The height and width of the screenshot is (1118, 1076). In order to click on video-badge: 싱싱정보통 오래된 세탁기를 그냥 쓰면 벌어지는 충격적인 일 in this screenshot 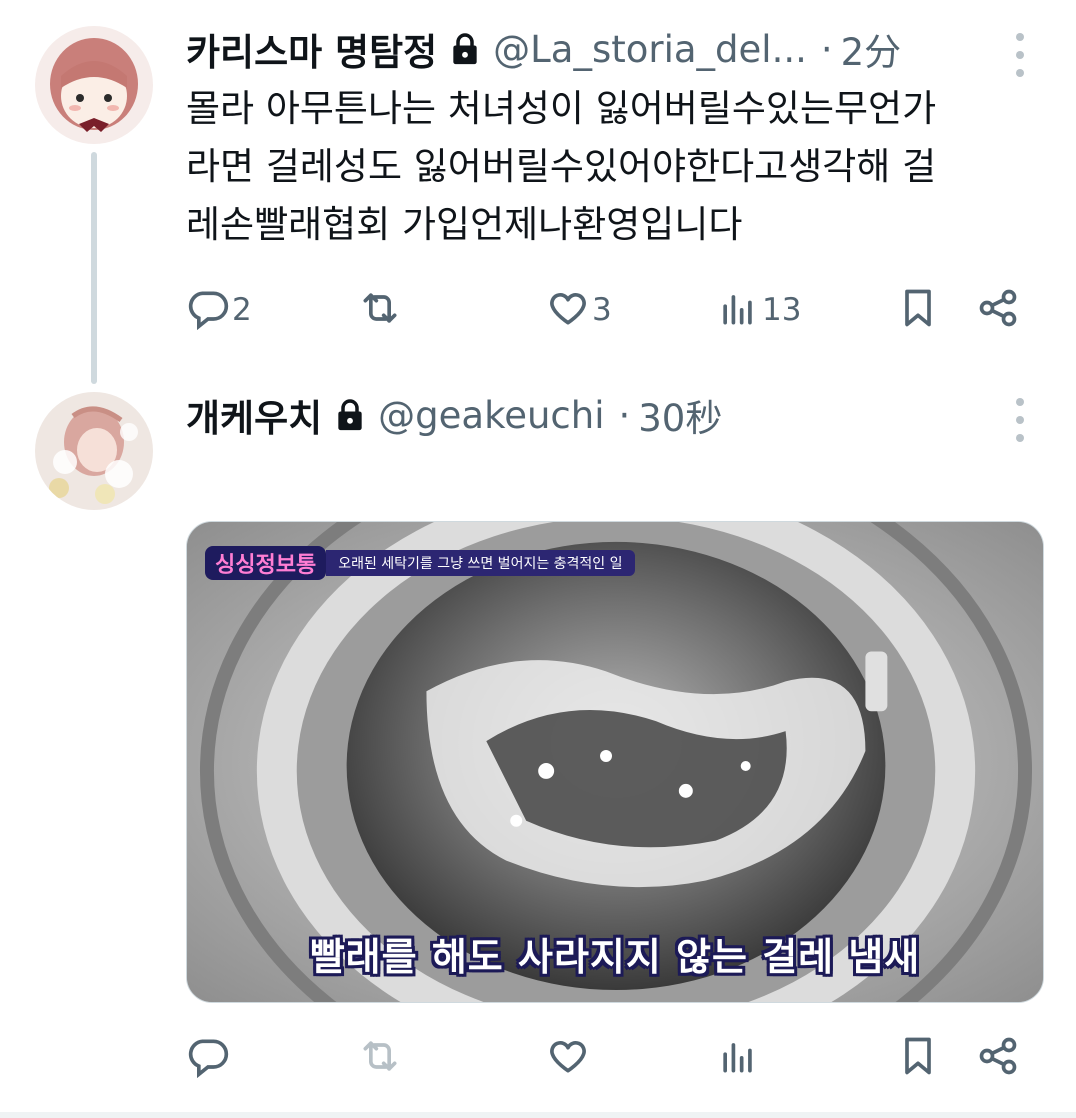, I will do `click(420, 563)`.